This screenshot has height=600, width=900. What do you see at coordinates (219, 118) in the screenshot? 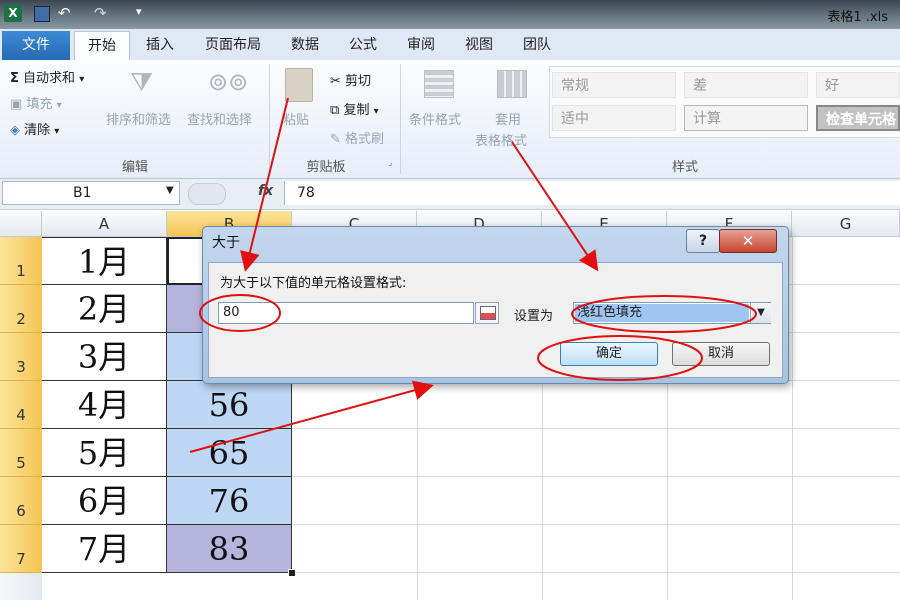
I see `find-select-button: 查找和选择` at bounding box center [219, 118].